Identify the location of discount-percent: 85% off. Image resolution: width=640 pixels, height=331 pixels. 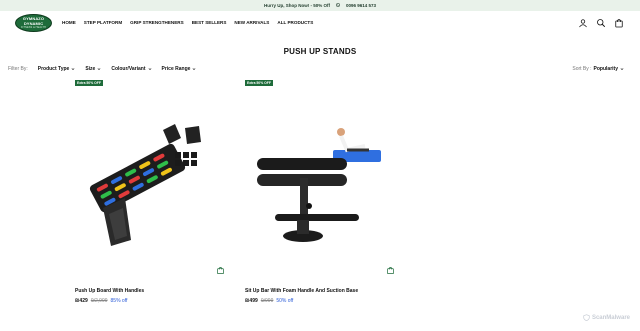
(119, 301).